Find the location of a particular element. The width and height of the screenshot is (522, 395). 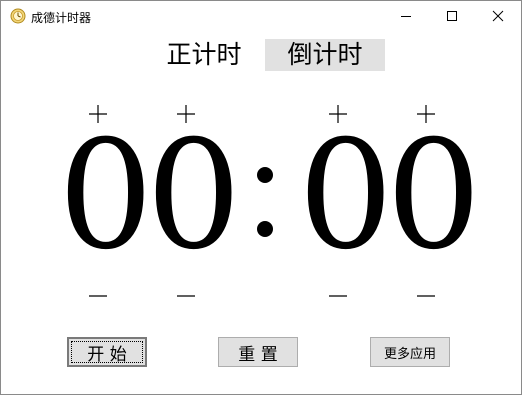

separator-dot-top is located at coordinates (265, 175).